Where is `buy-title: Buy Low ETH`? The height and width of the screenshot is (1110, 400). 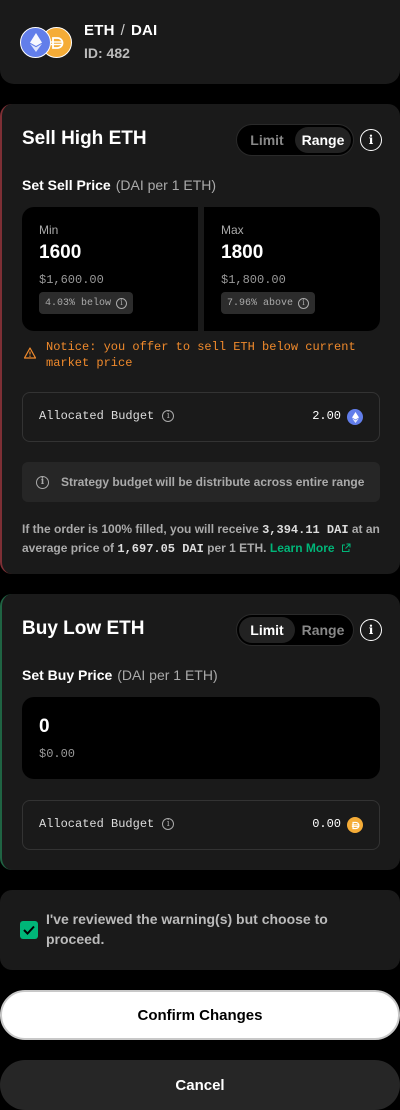
buy-title: Buy Low ETH is located at coordinates (83, 628).